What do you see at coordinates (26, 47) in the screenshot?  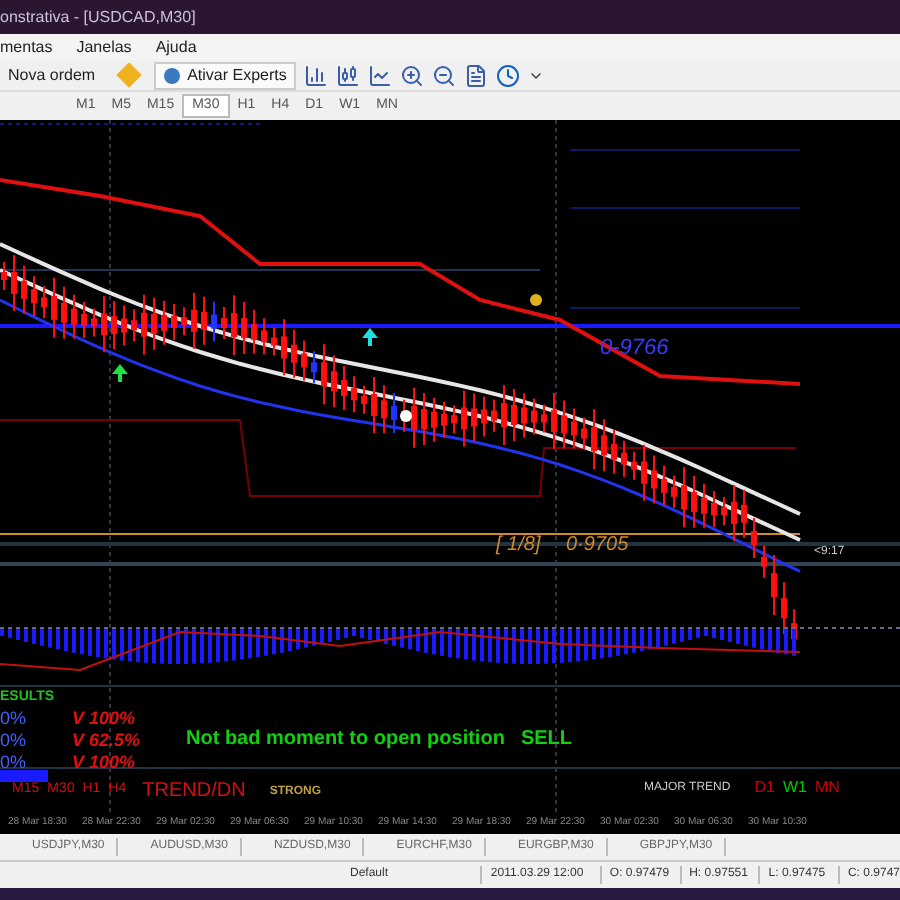 I see `menu-item: mentas` at bounding box center [26, 47].